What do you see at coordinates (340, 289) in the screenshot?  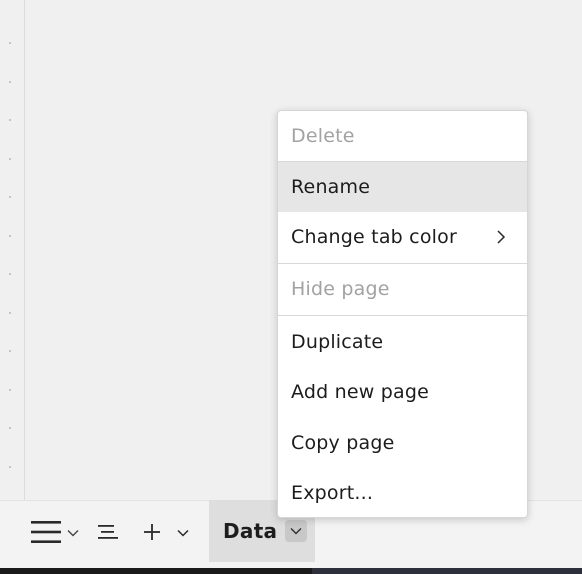 I see `menu-item-label: Hide page` at bounding box center [340, 289].